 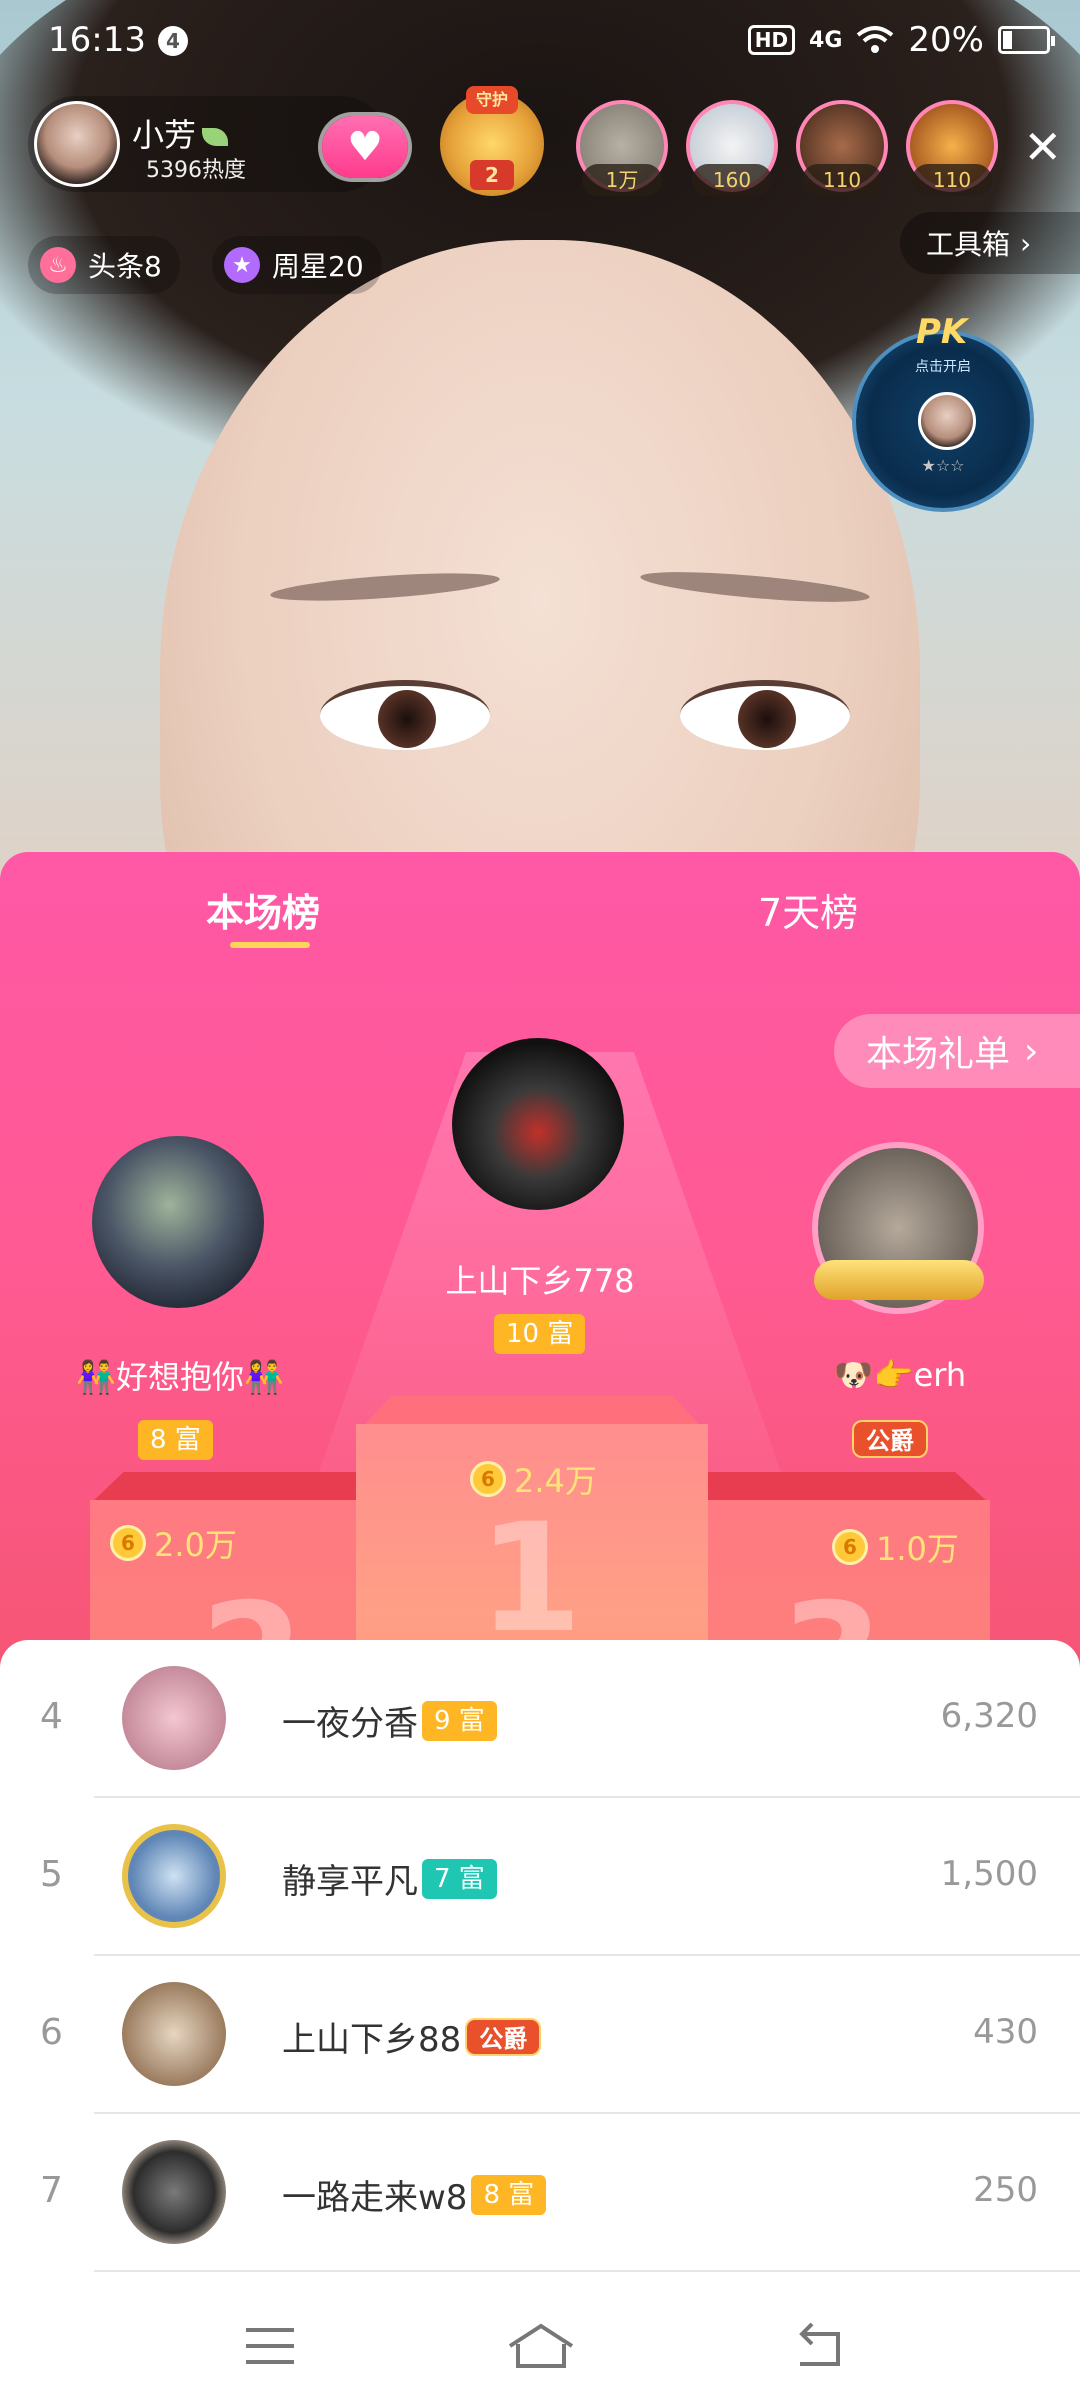 I want to click on third-place-name: 🐶👉erh, so click(x=900, y=1375).